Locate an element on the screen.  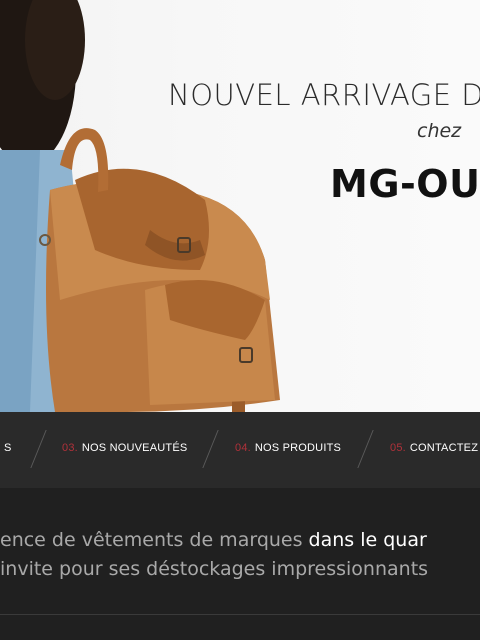
nav-item-number: 04. is located at coordinates (243, 448).